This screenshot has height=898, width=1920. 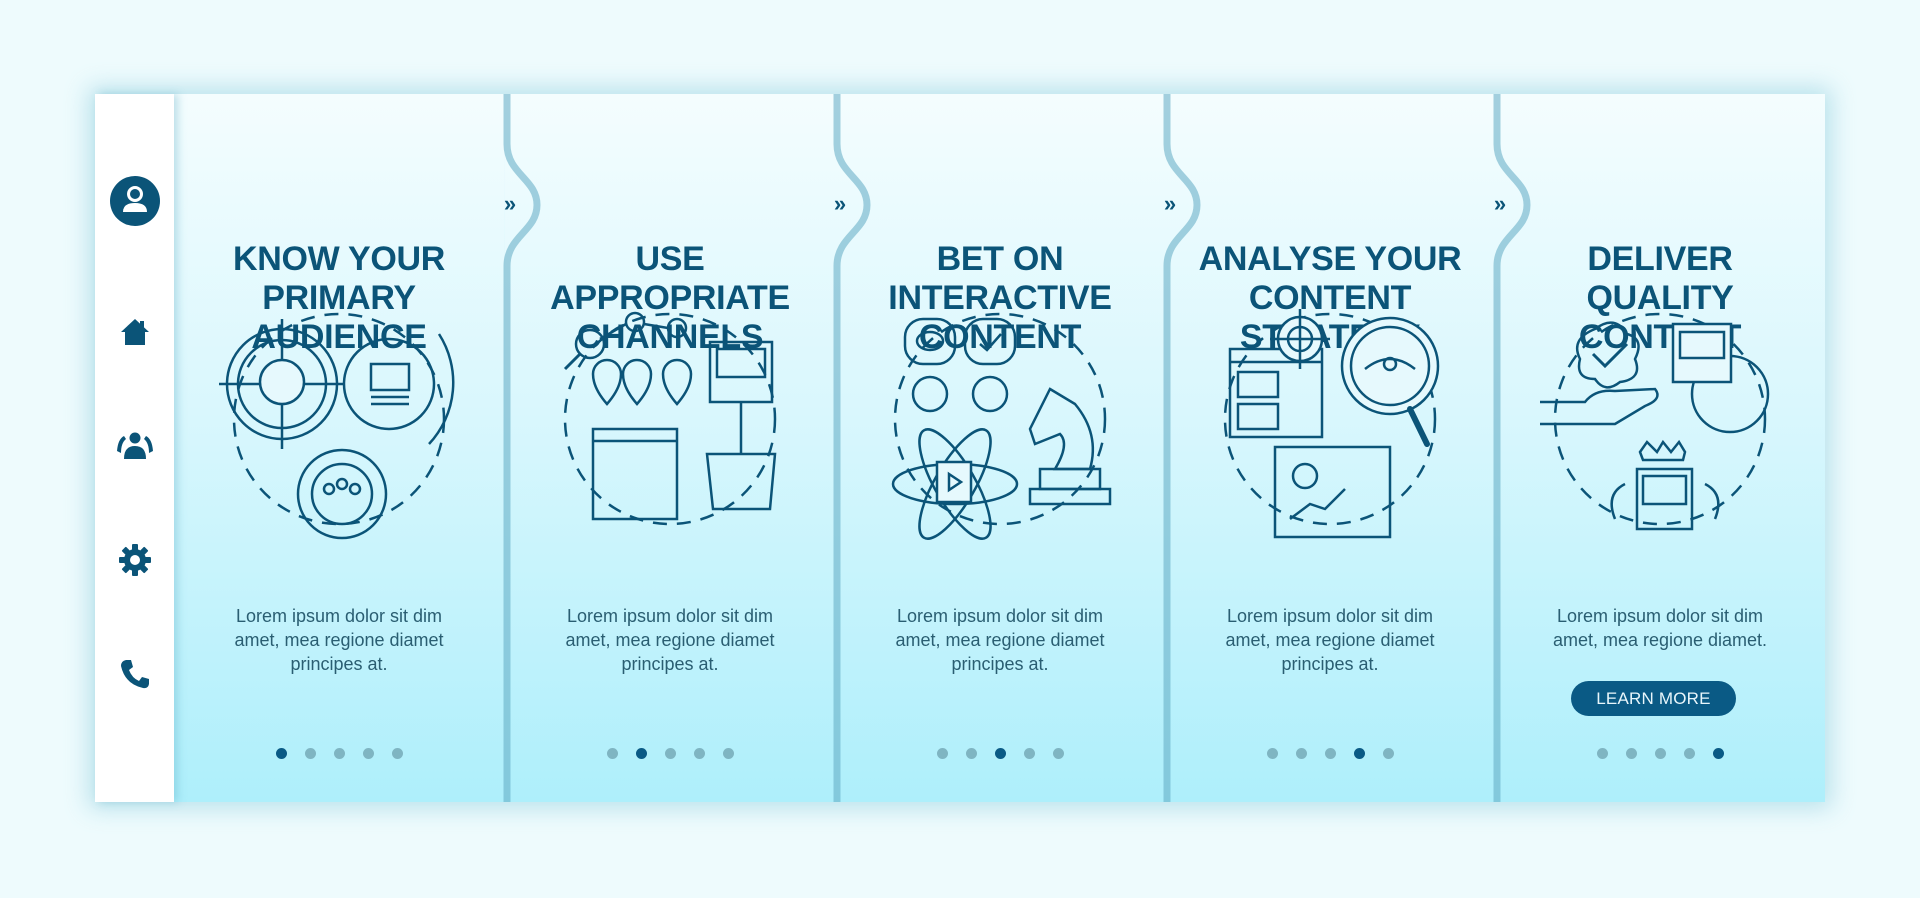 What do you see at coordinates (1000, 259) in the screenshot?
I see `panel-title-line: BET ON` at bounding box center [1000, 259].